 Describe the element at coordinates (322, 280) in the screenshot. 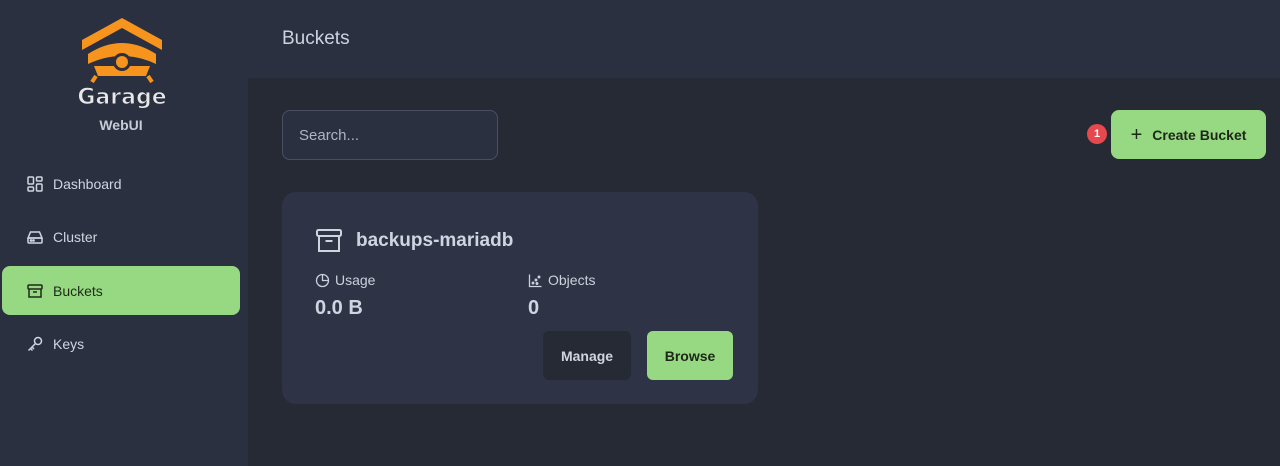

I see `pie-chart-icon` at that location.